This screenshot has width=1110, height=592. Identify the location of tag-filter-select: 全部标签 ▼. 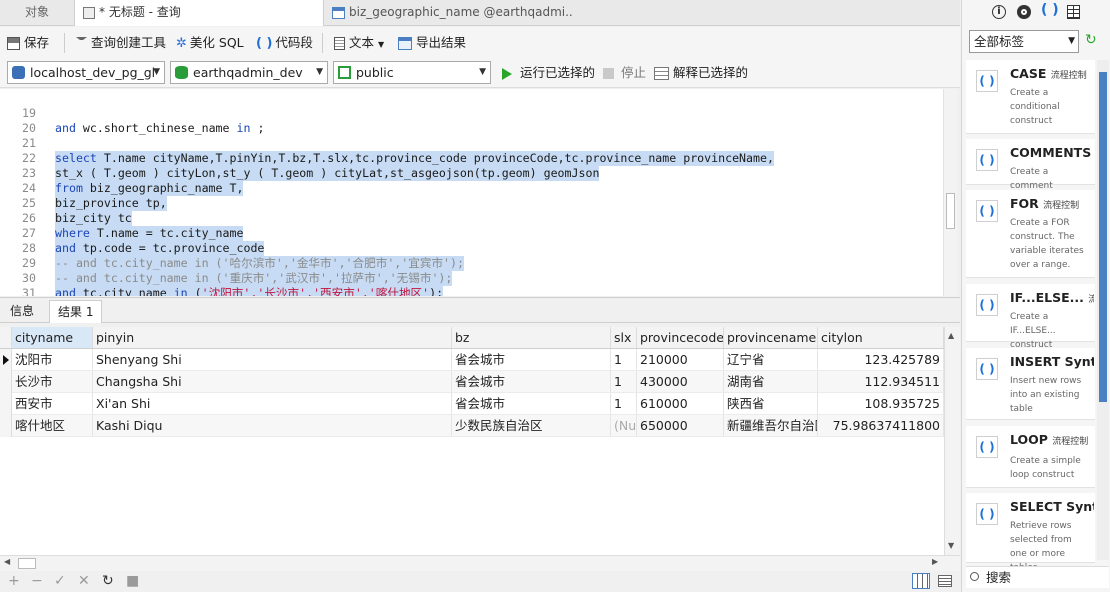
(1024, 41).